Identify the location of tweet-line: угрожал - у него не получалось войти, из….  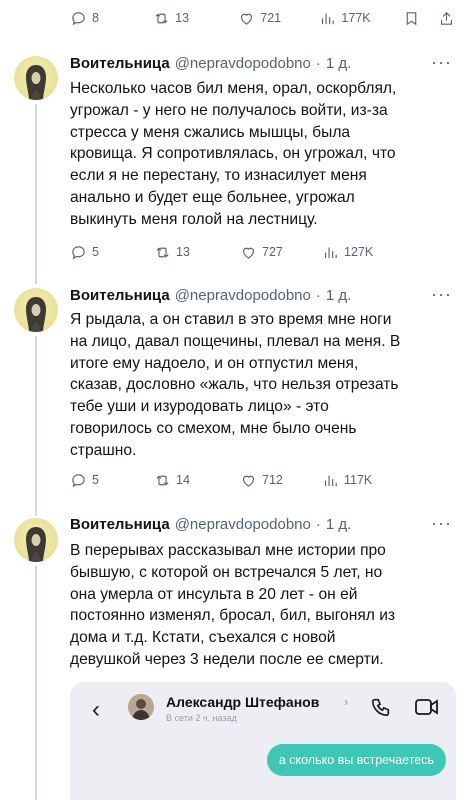
(229, 110).